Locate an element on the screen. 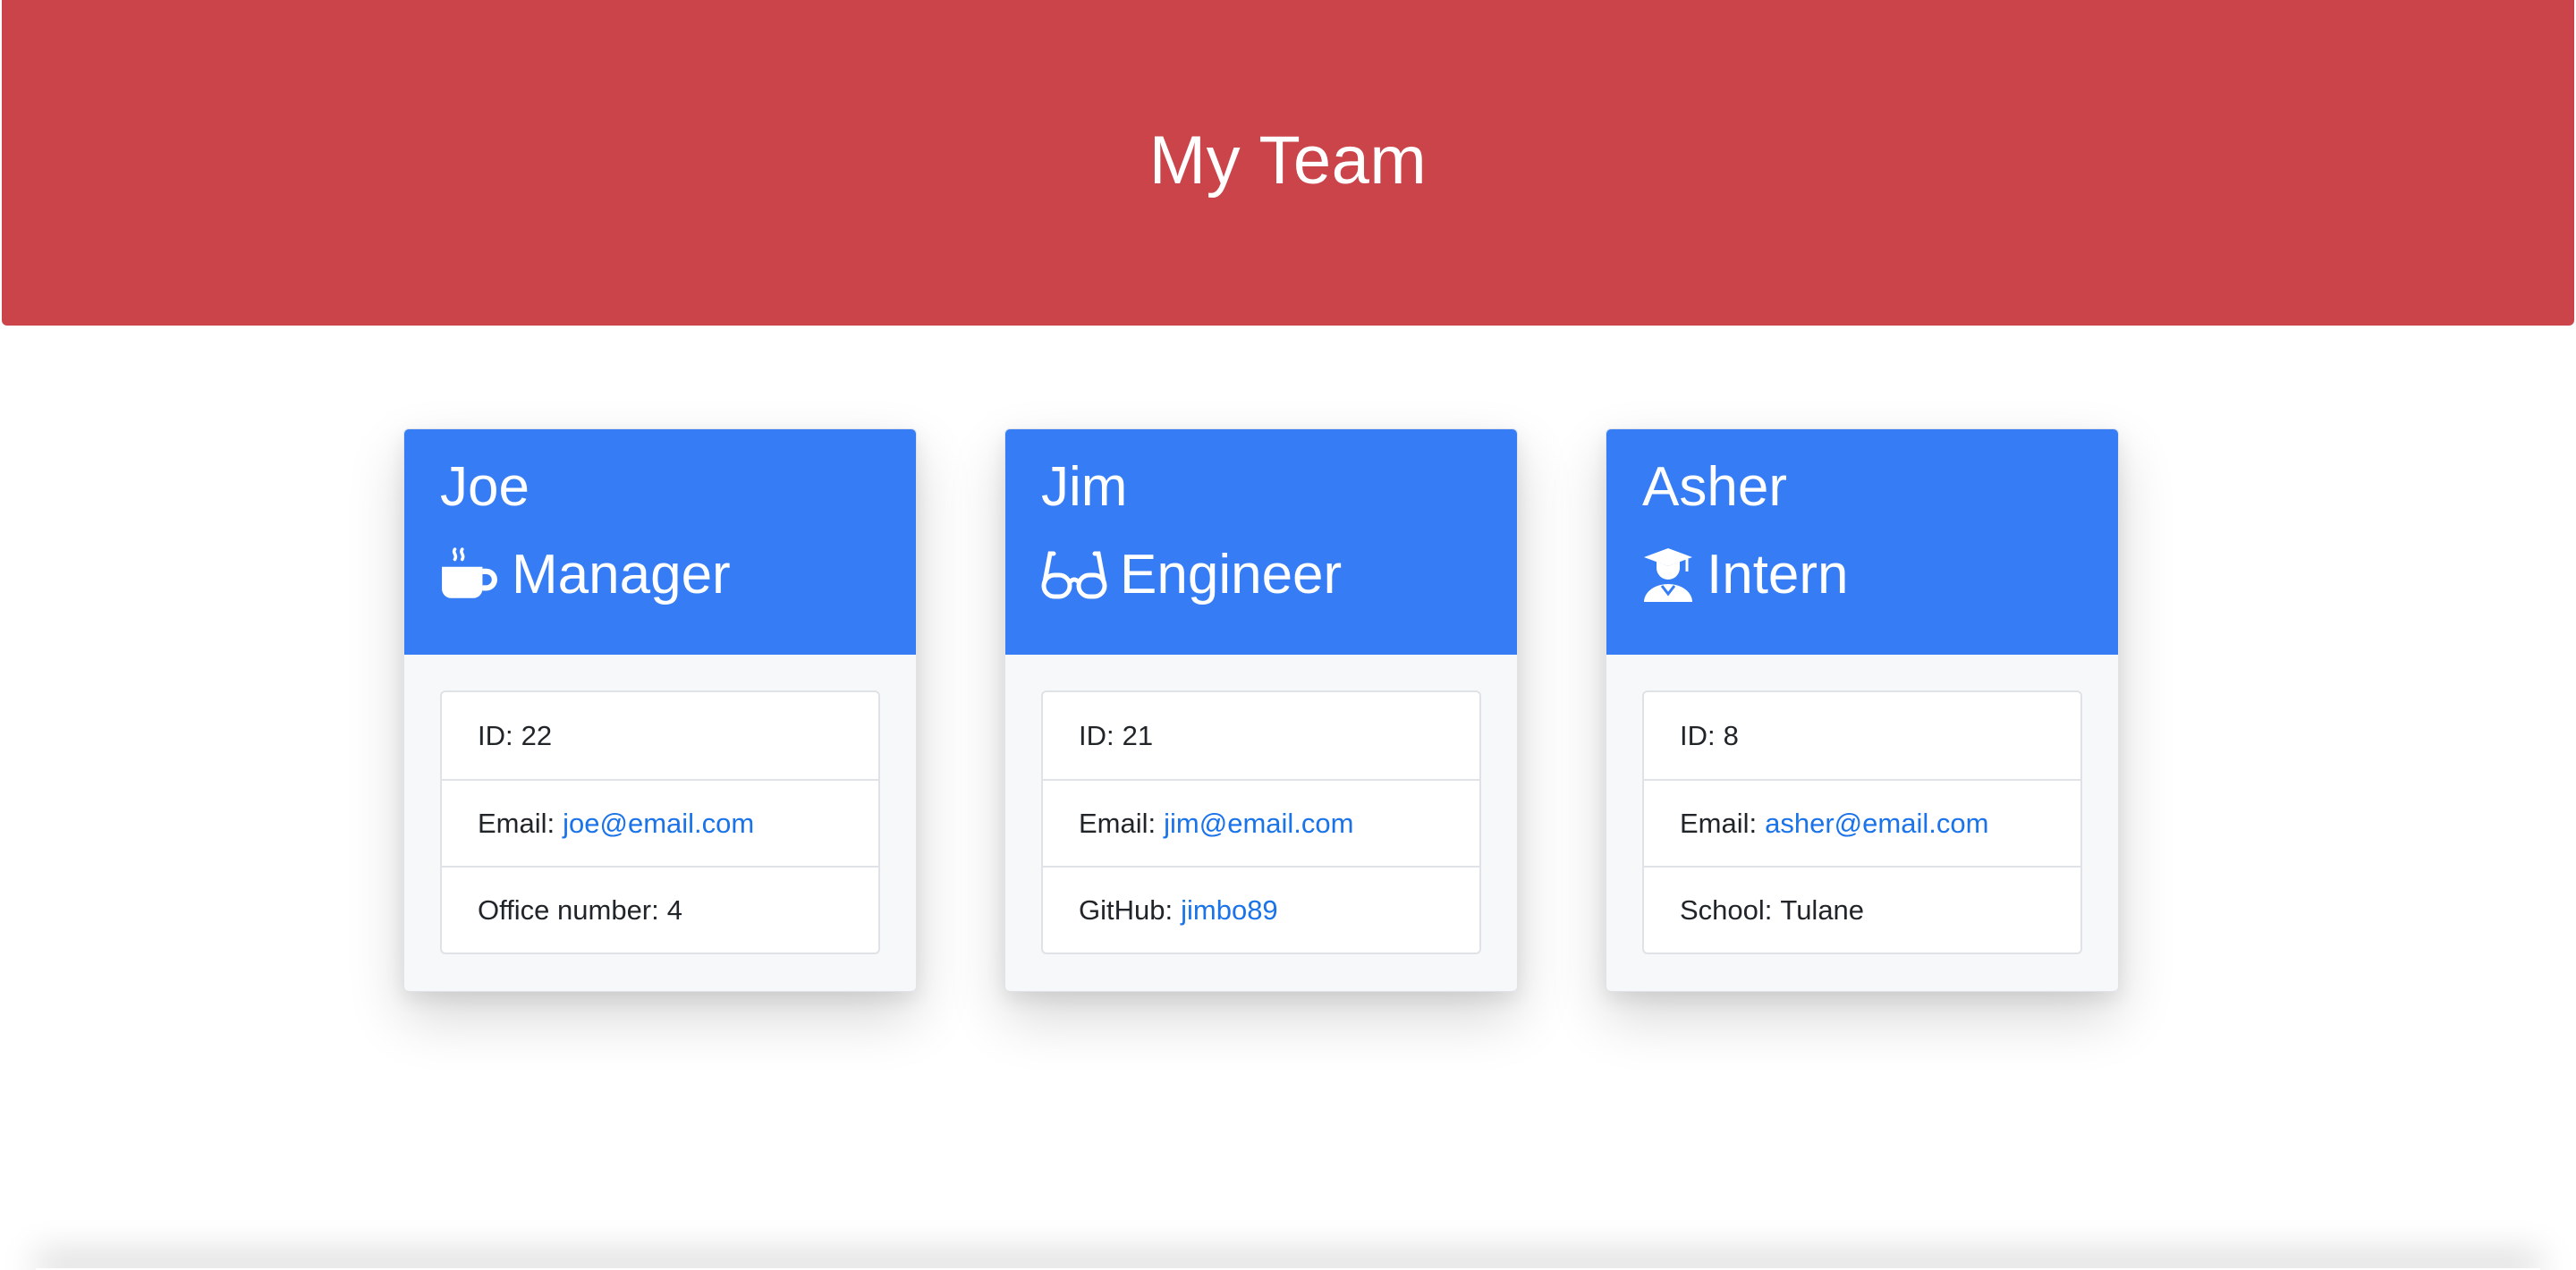 Image resolution: width=2576 pixels, height=1270 pixels. school-label: School: is located at coordinates (1726, 909).